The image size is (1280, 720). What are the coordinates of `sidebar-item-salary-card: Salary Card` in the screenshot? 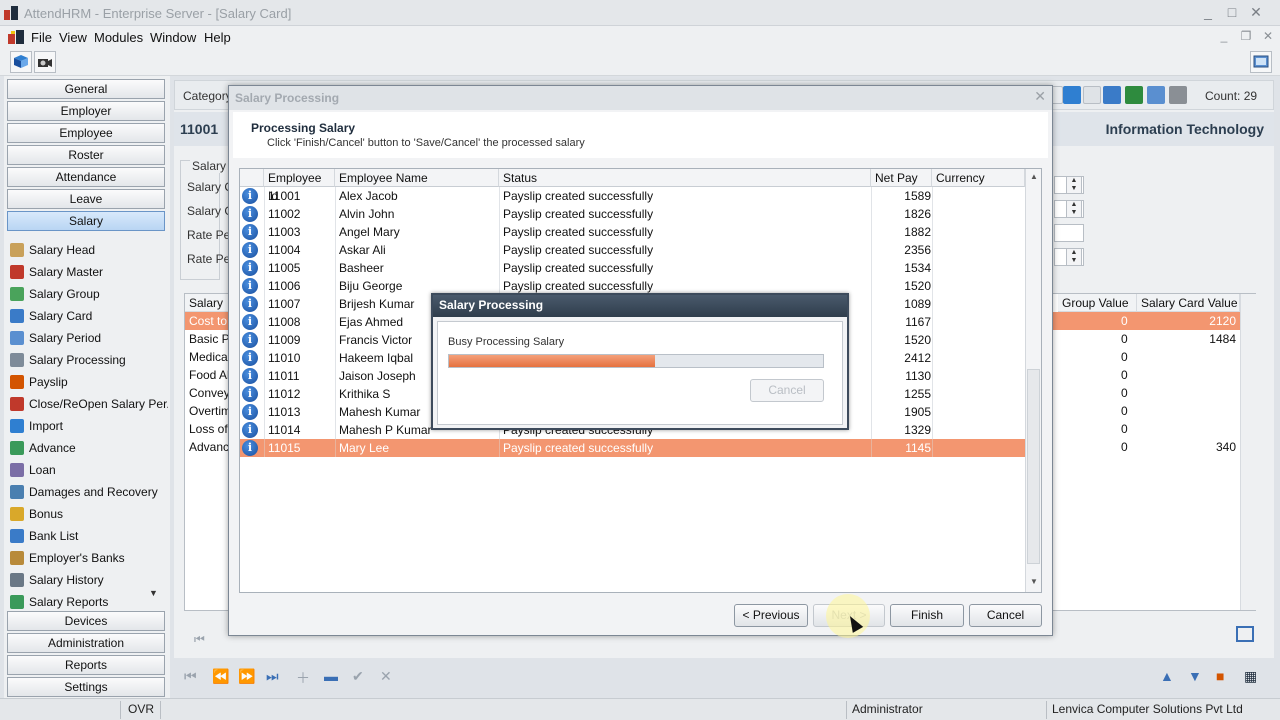 It's located at (89, 316).